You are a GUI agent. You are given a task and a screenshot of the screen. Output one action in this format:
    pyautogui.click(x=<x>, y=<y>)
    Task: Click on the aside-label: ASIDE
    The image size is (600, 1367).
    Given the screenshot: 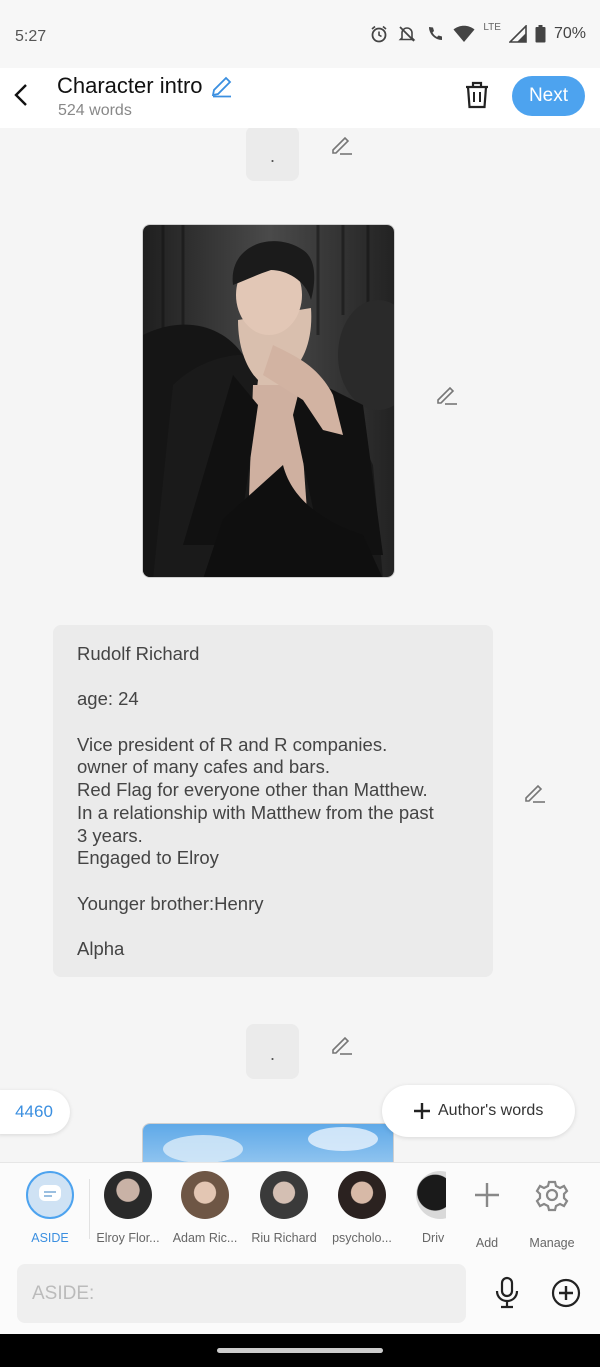 What is the action you would take?
    pyautogui.click(x=50, y=1238)
    